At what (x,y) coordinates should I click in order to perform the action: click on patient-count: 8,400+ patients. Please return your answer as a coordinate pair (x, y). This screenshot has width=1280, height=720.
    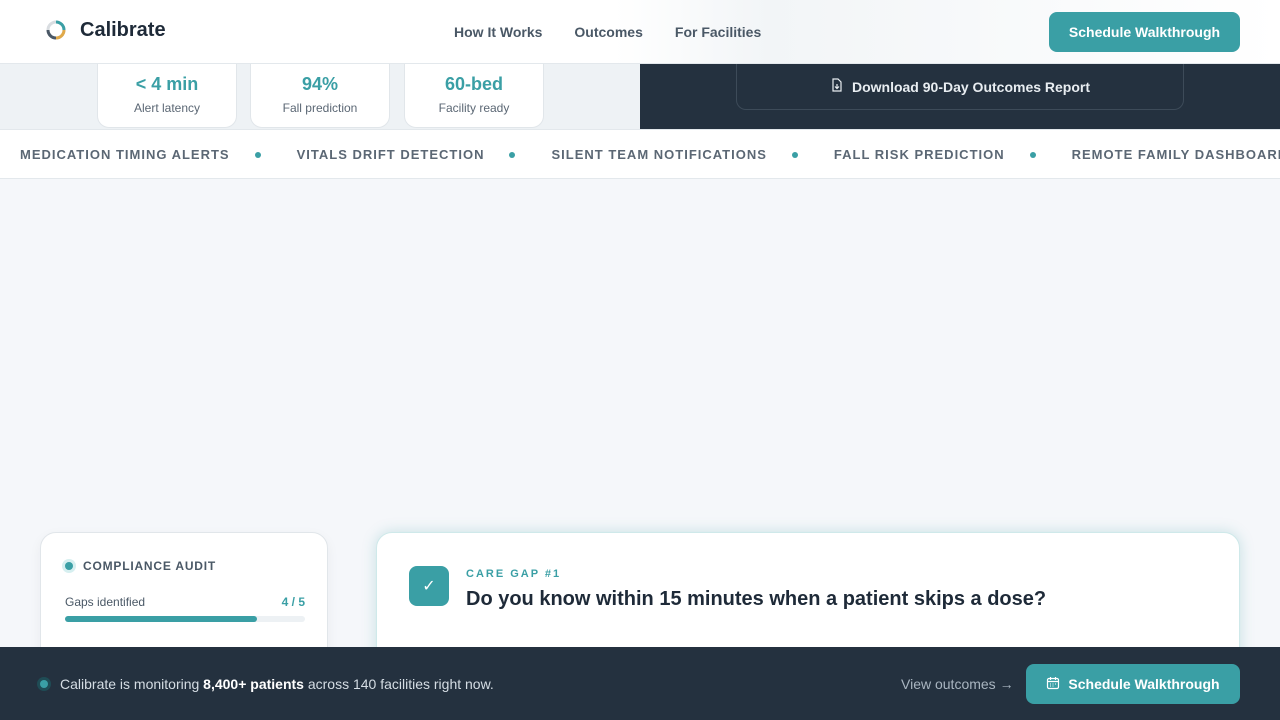
    Looking at the image, I should click on (253, 684).